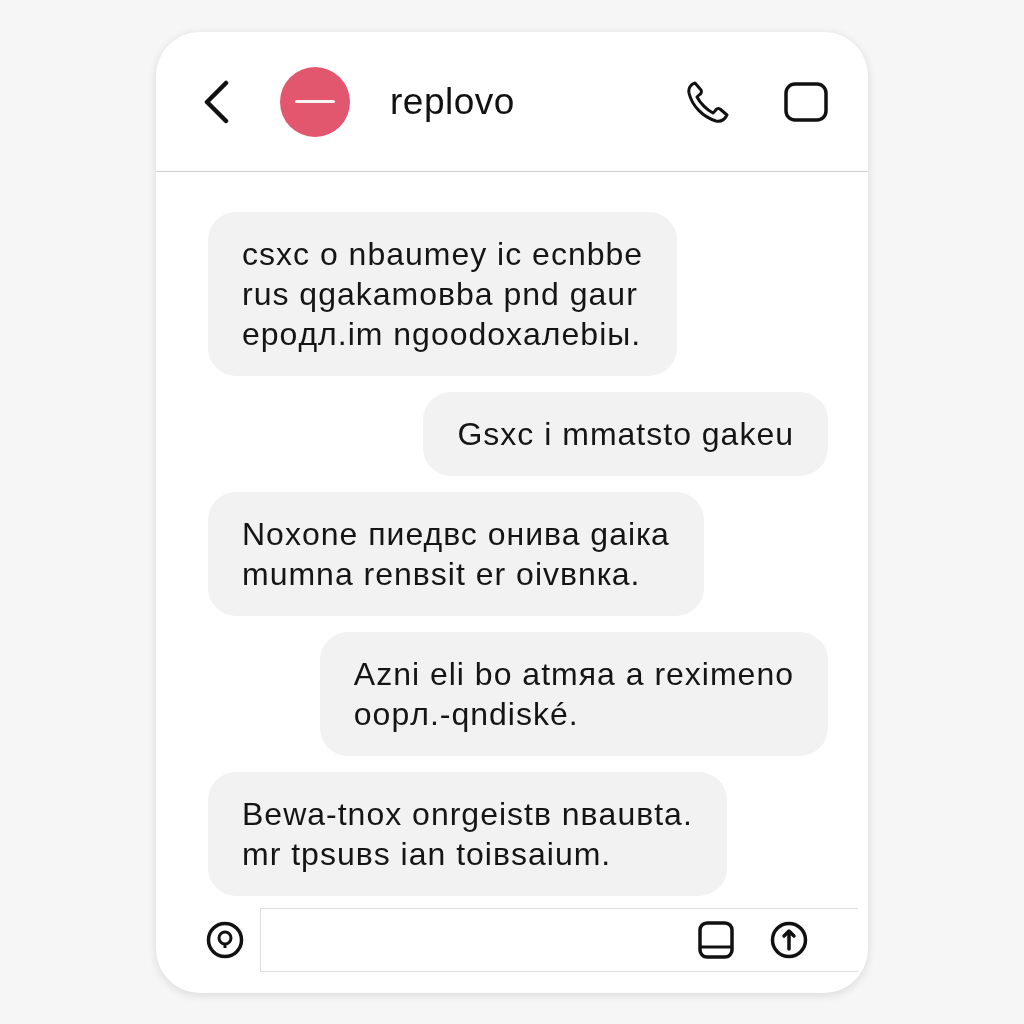 This screenshot has height=1024, width=1024. I want to click on phone-icon, so click(708, 101).